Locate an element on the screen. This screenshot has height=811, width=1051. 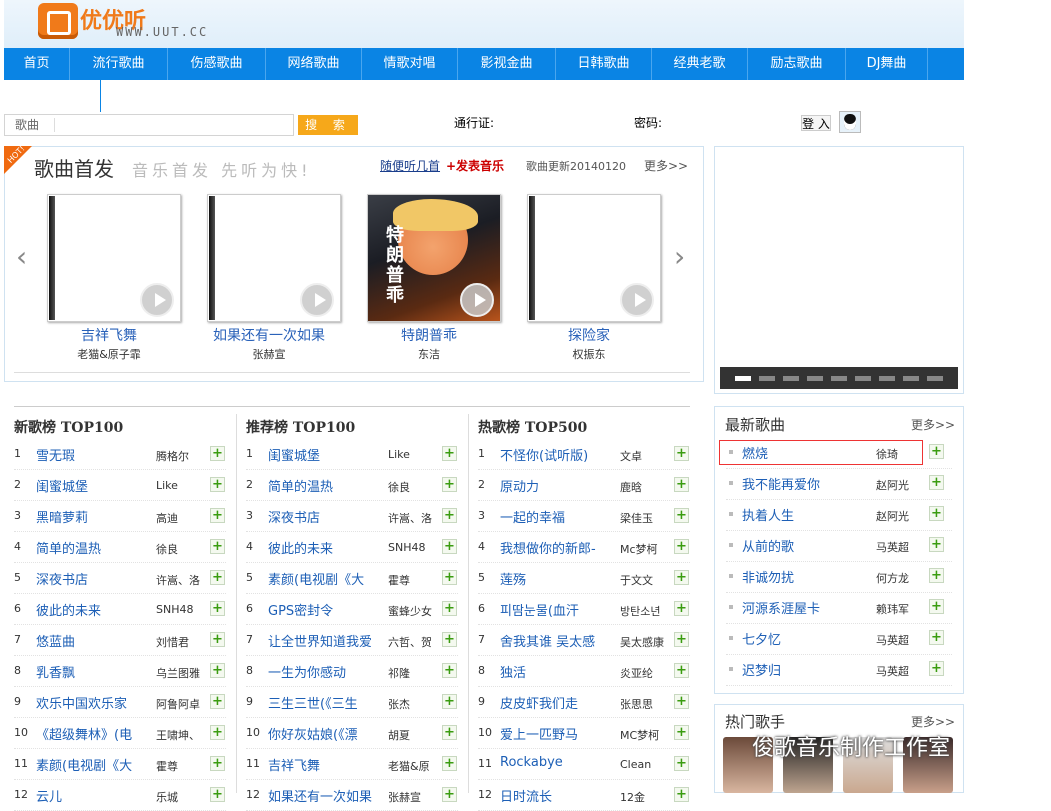
song-title-link: 一起的幸福 is located at coordinates (559, 516).